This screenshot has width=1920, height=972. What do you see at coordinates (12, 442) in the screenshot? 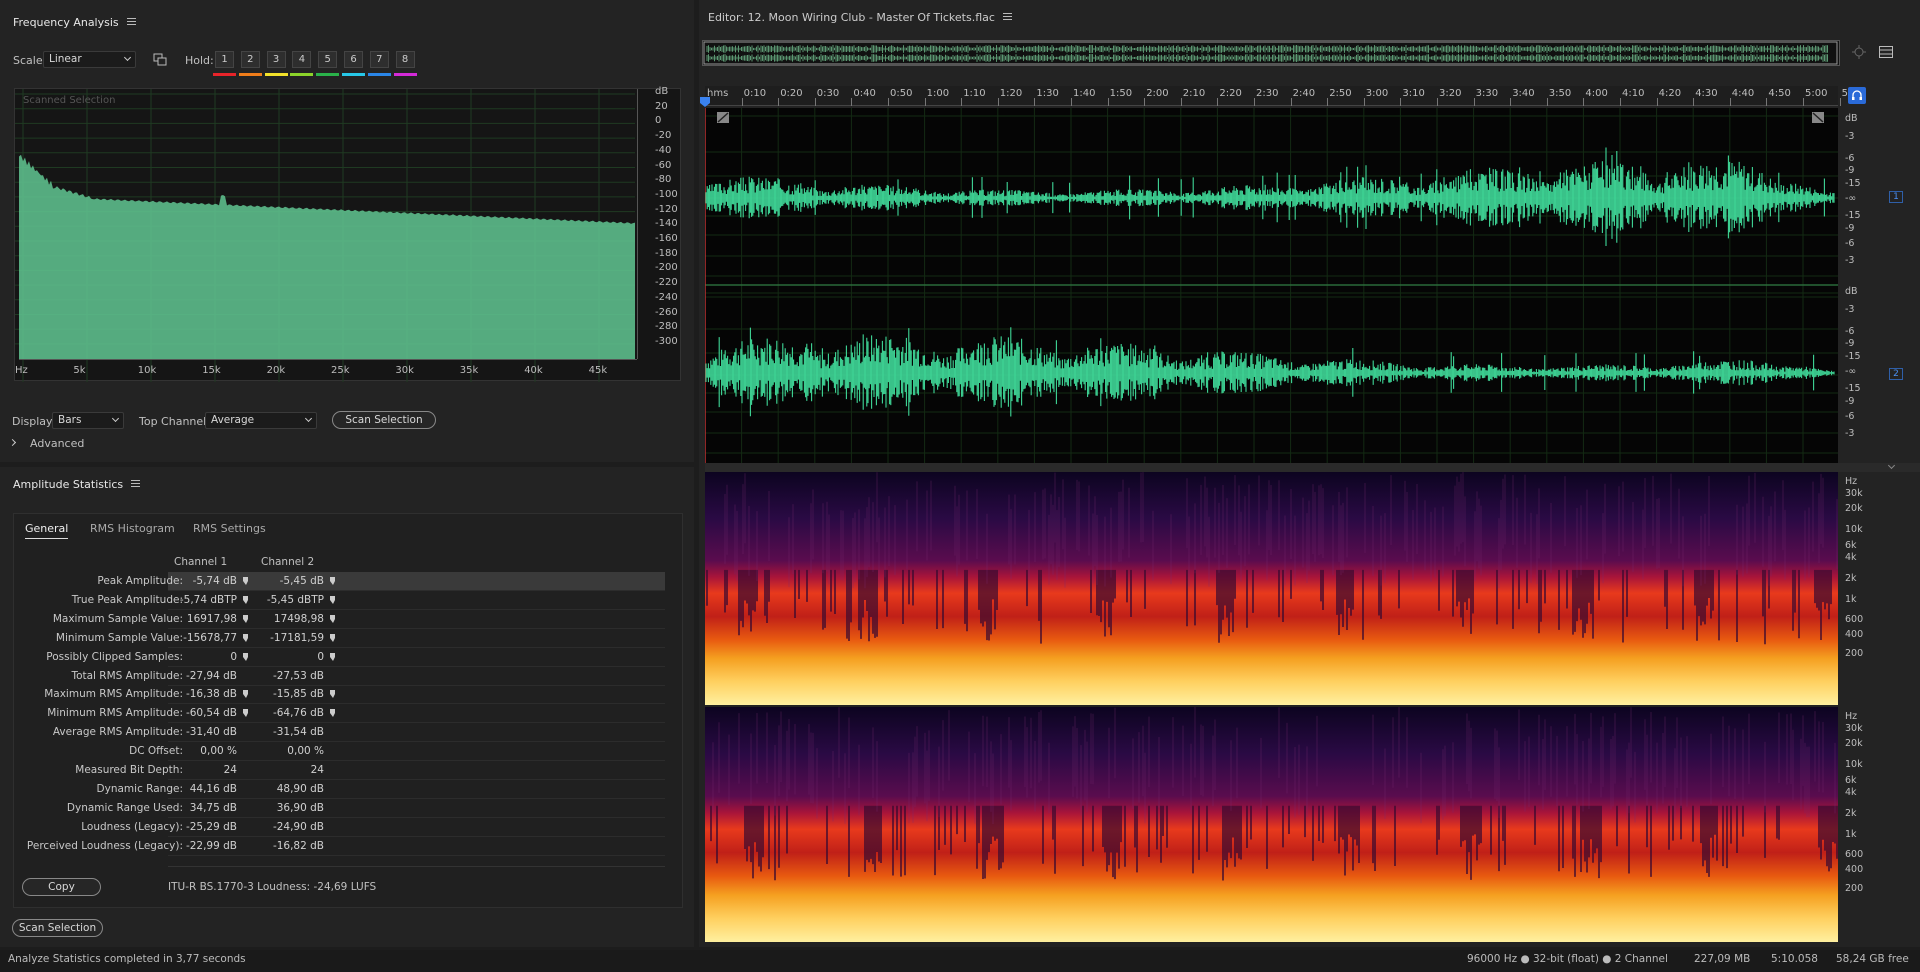
I see `chevron-right-icon` at bounding box center [12, 442].